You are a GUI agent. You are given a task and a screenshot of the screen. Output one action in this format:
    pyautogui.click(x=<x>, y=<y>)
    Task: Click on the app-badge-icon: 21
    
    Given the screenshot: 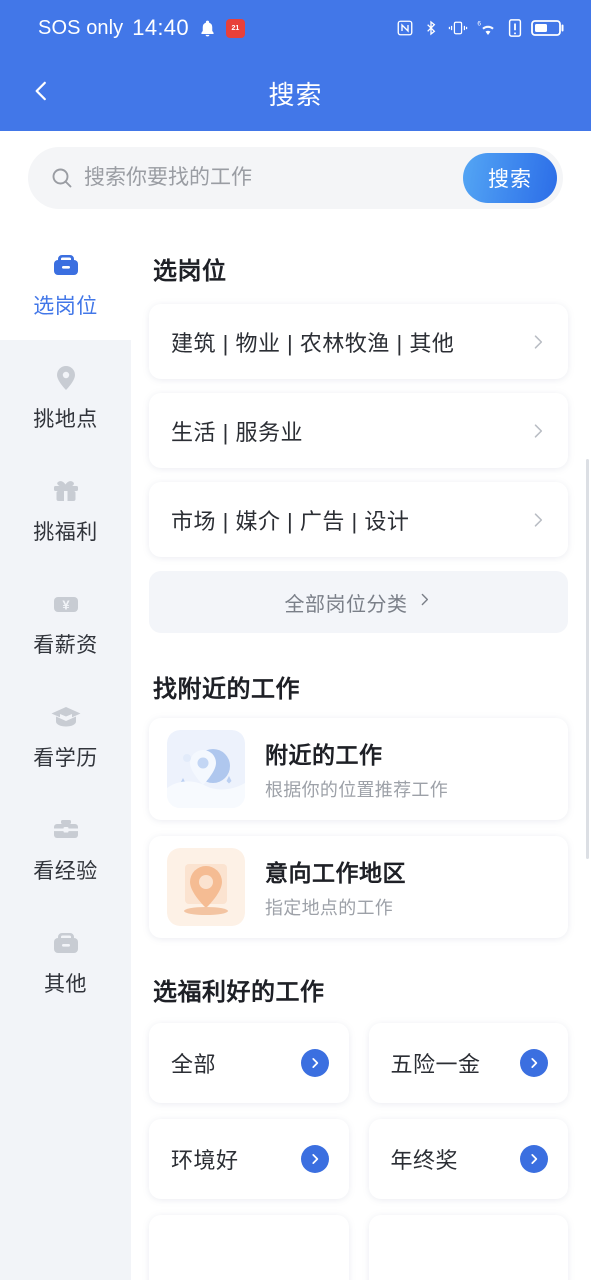 What is the action you would take?
    pyautogui.click(x=235, y=28)
    